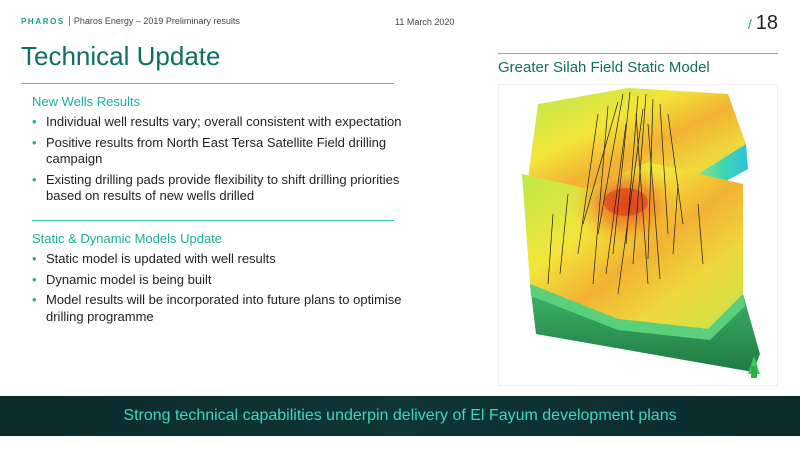 The width and height of the screenshot is (800, 450). What do you see at coordinates (638, 53) in the screenshot?
I see `image-title-divider` at bounding box center [638, 53].